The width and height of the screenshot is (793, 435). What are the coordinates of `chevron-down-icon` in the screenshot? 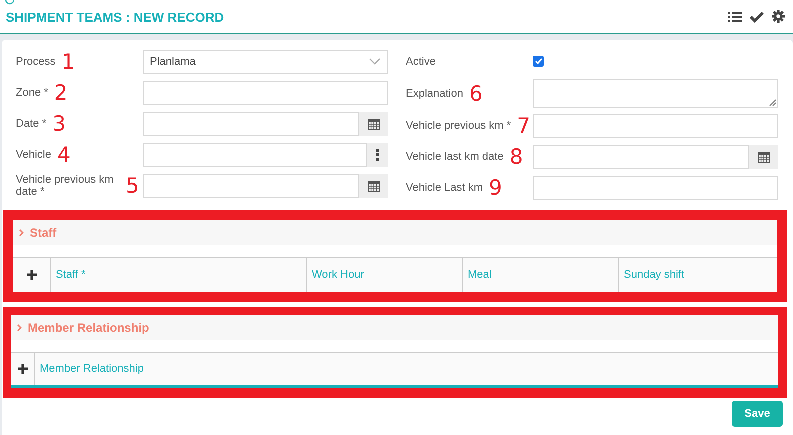 It's located at (375, 61).